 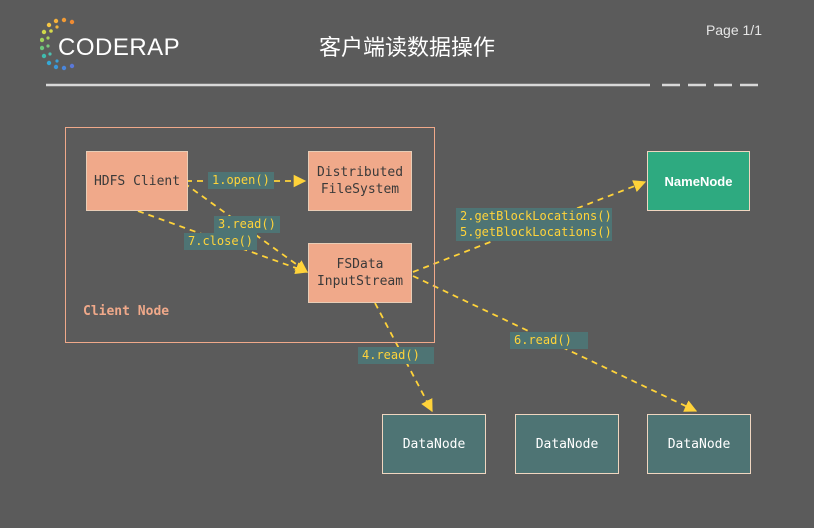 I want to click on datanode-box-2: DataNode, so click(x=567, y=444).